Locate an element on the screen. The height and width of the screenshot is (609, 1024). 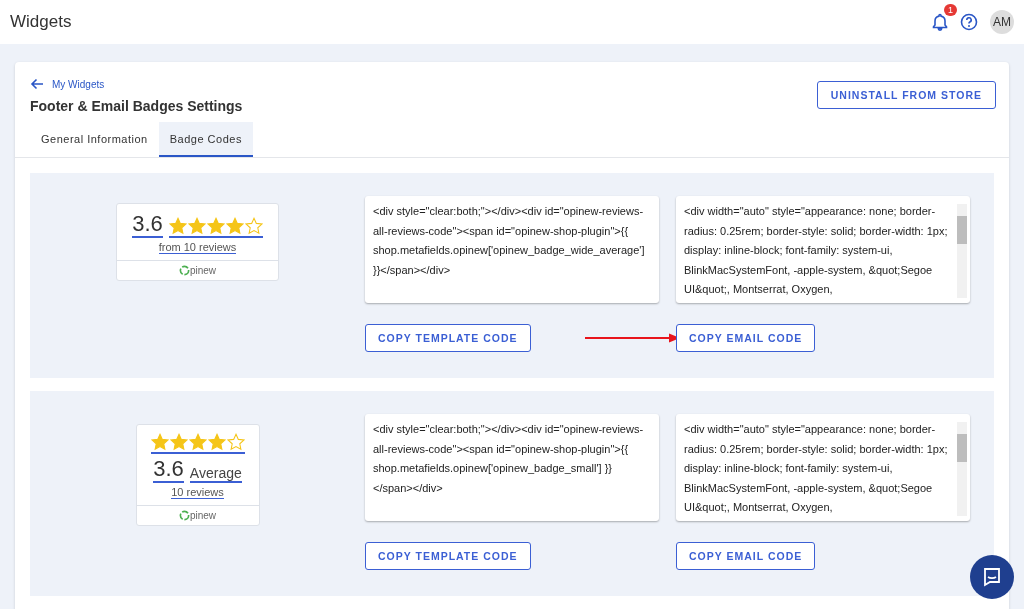
user-avatar: AM is located at coordinates (1002, 22).